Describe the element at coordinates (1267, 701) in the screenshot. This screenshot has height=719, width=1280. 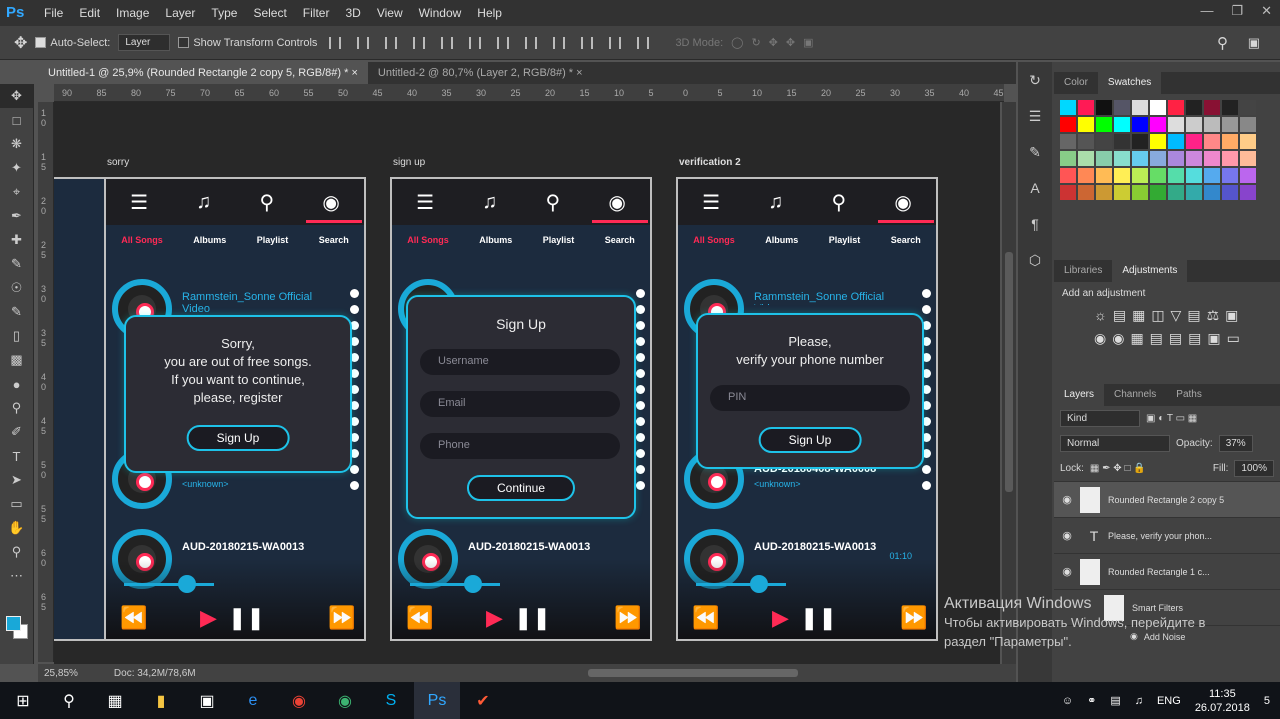
I see `notification-count: 5` at that location.